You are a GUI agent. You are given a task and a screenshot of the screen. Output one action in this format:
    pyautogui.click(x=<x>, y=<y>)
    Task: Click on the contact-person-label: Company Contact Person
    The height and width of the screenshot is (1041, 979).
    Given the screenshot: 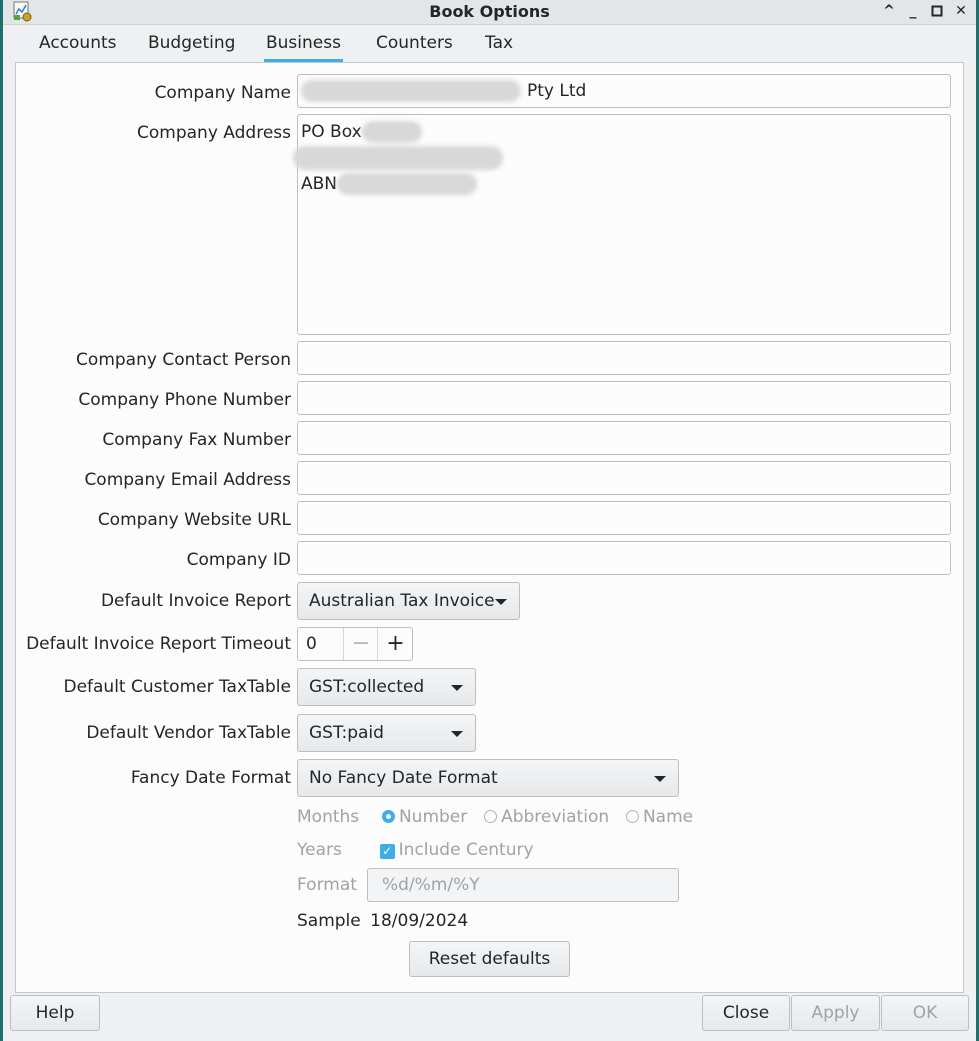 What is the action you would take?
    pyautogui.click(x=183, y=360)
    